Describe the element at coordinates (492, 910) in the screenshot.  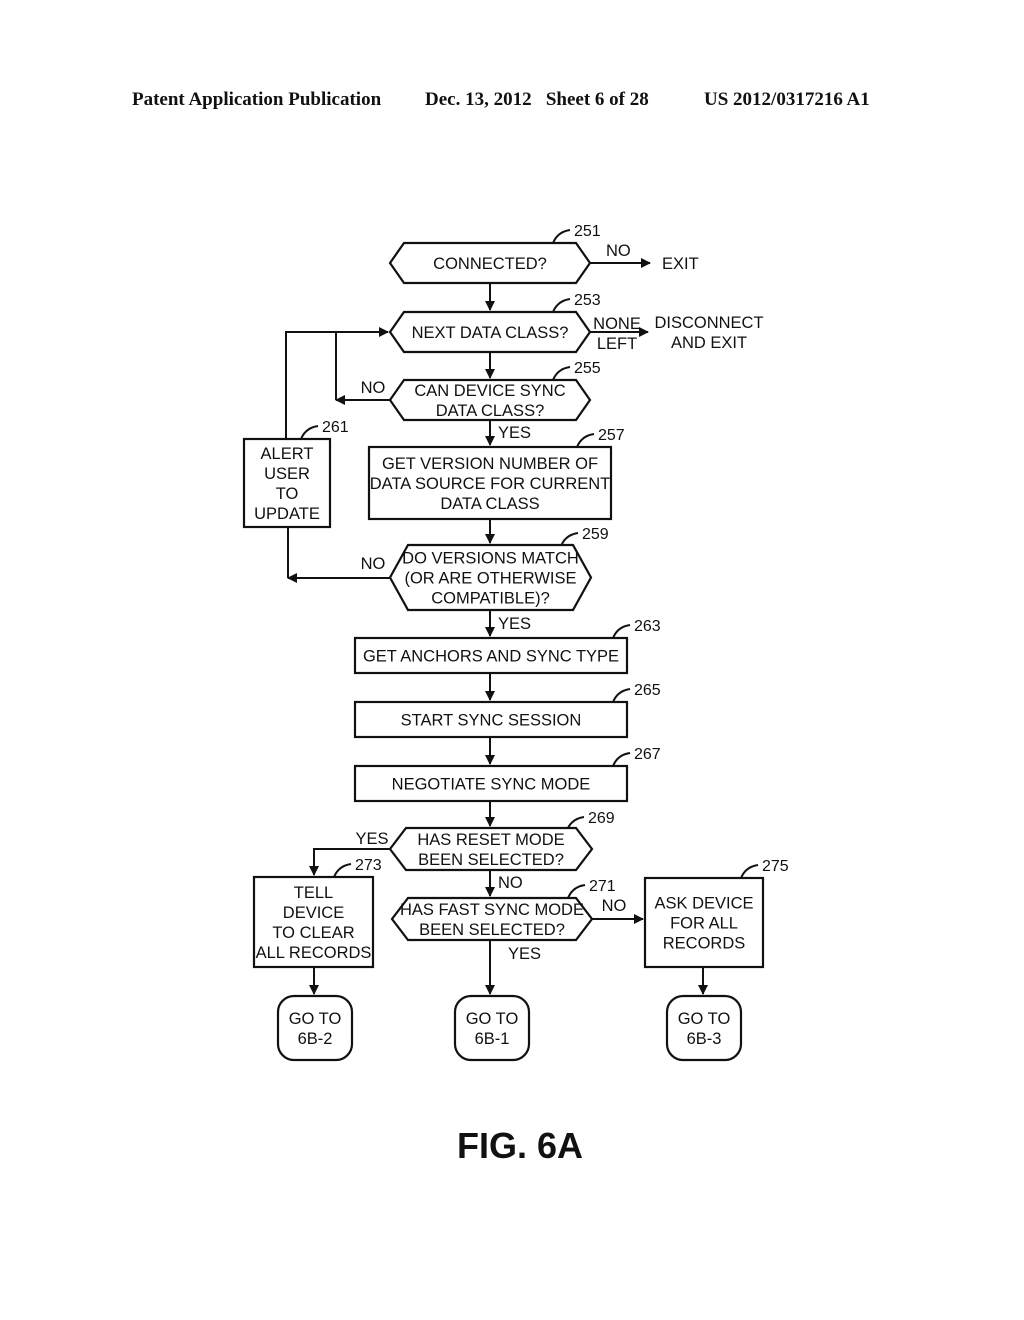
I see `node-271-text: HAS FAST SYNC MODE` at that location.